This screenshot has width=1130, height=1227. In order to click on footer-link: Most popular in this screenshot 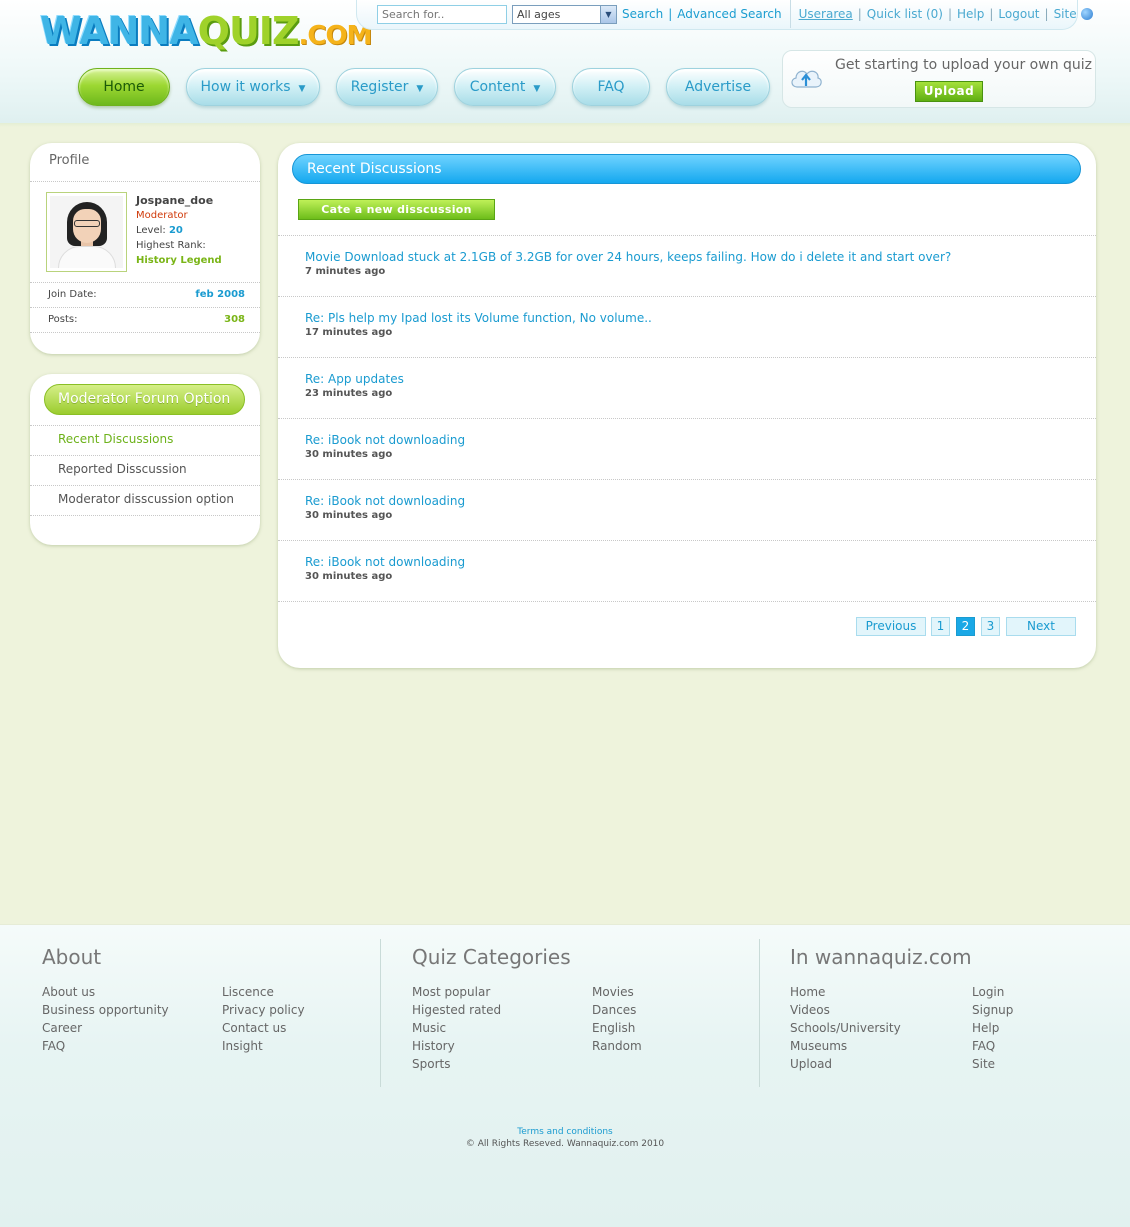, I will do `click(456, 992)`.